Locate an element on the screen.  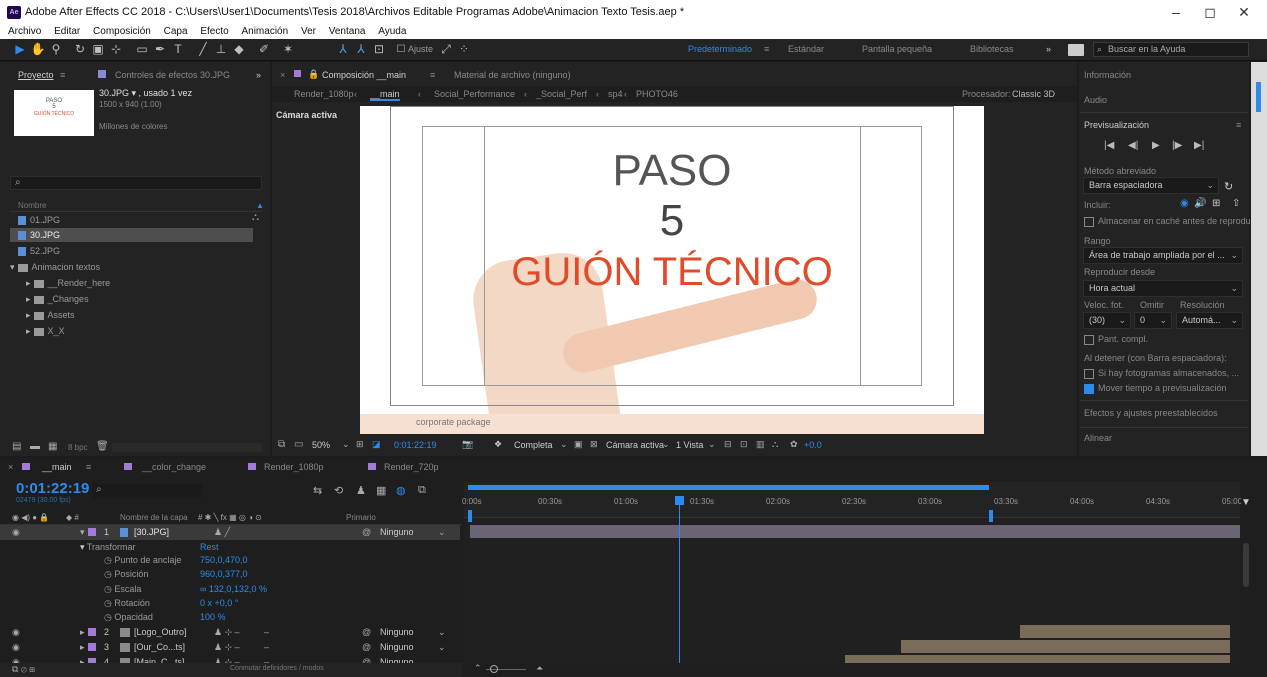
layer-name: [Logo_Outro] is located at coordinates (160, 632).